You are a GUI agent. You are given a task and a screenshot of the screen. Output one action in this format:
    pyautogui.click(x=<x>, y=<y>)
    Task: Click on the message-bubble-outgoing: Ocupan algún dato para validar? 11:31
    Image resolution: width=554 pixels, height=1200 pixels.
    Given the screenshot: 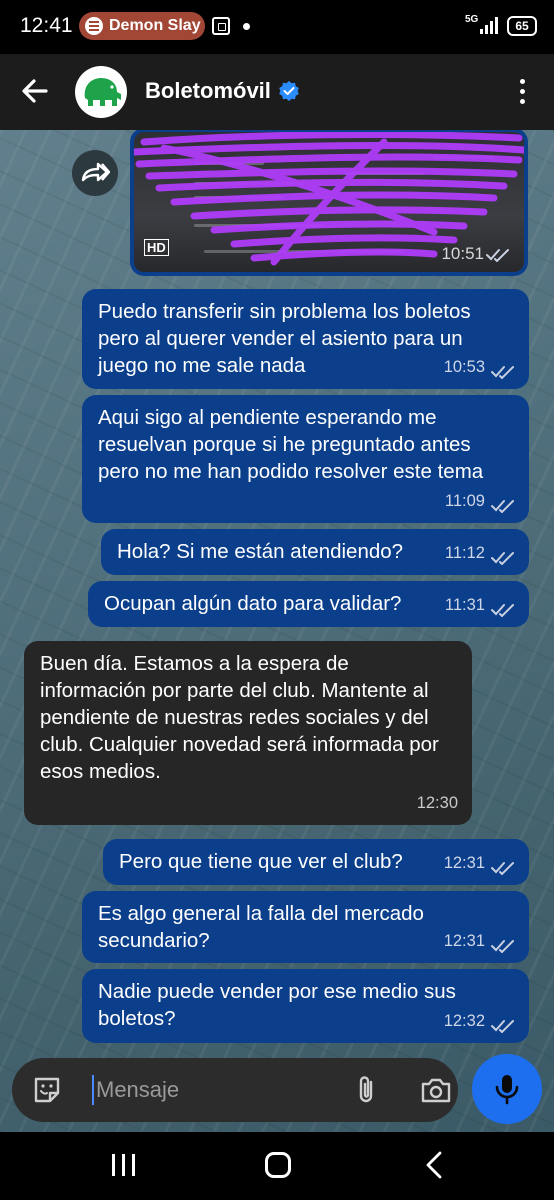 What is the action you would take?
    pyautogui.click(x=308, y=604)
    